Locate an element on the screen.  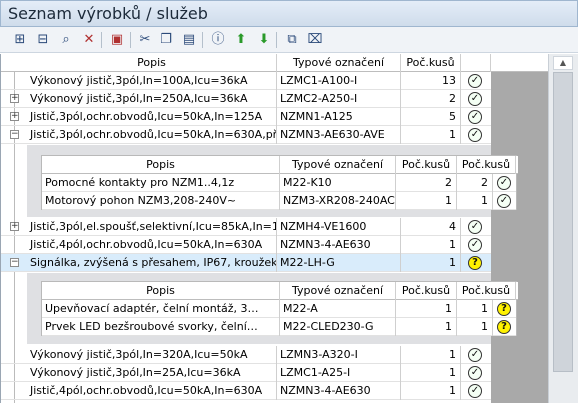
row-qty: 2 is located at coordinates (431, 99).